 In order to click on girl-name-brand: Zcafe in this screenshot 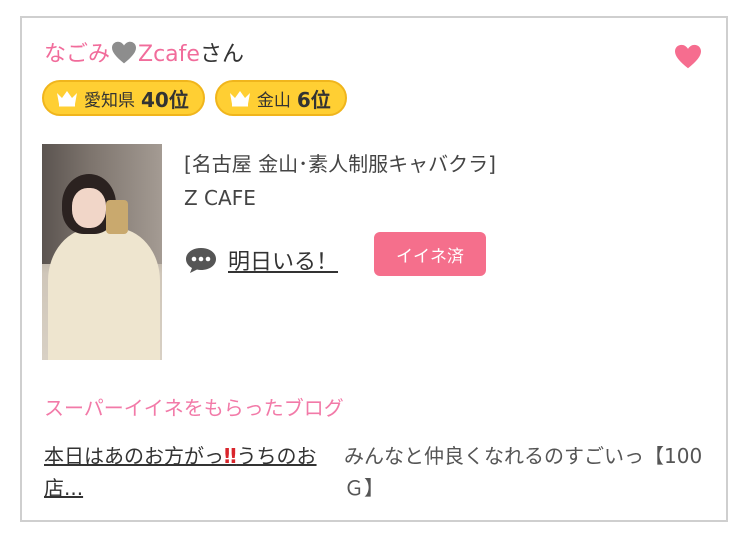, I will do `click(169, 54)`.